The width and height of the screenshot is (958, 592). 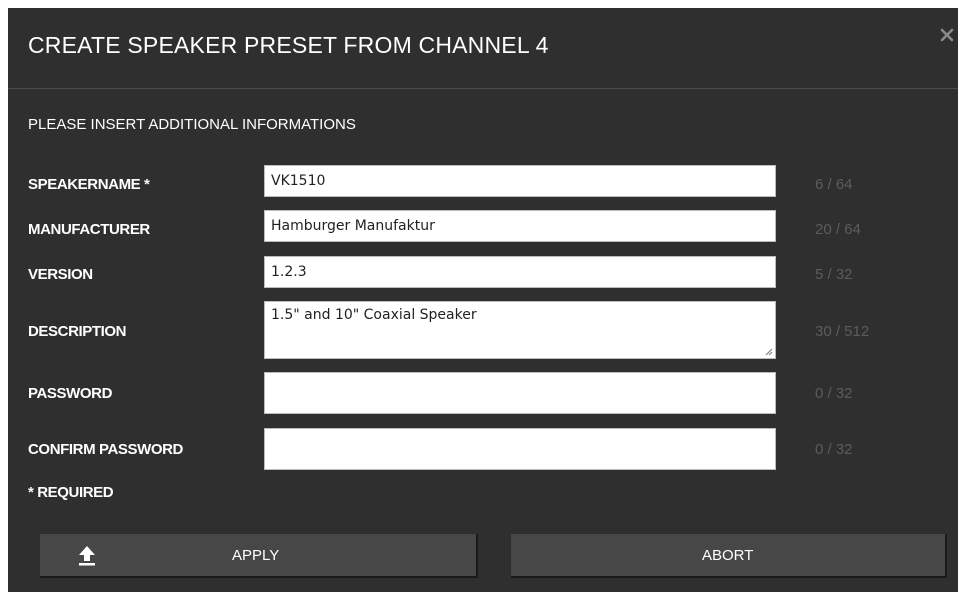 What do you see at coordinates (87, 556) in the screenshot?
I see `upload-icon` at bounding box center [87, 556].